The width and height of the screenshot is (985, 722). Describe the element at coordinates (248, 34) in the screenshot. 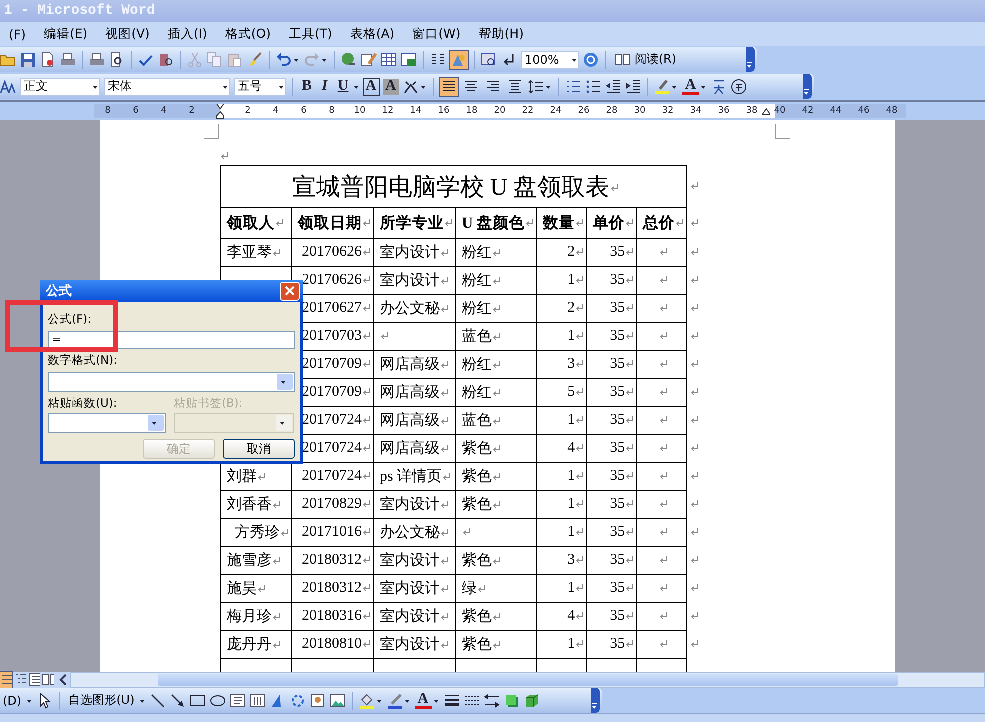

I see `menu-item: 格式(O)` at that location.